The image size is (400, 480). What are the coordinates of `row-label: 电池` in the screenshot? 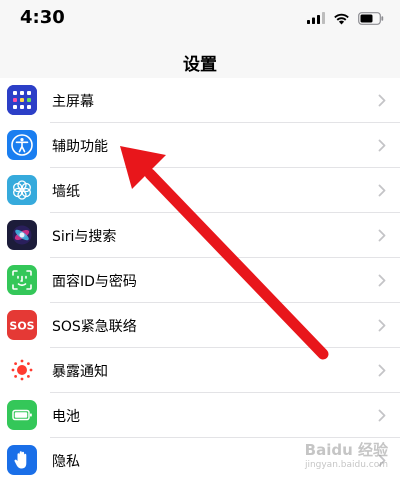 It's located at (66, 417).